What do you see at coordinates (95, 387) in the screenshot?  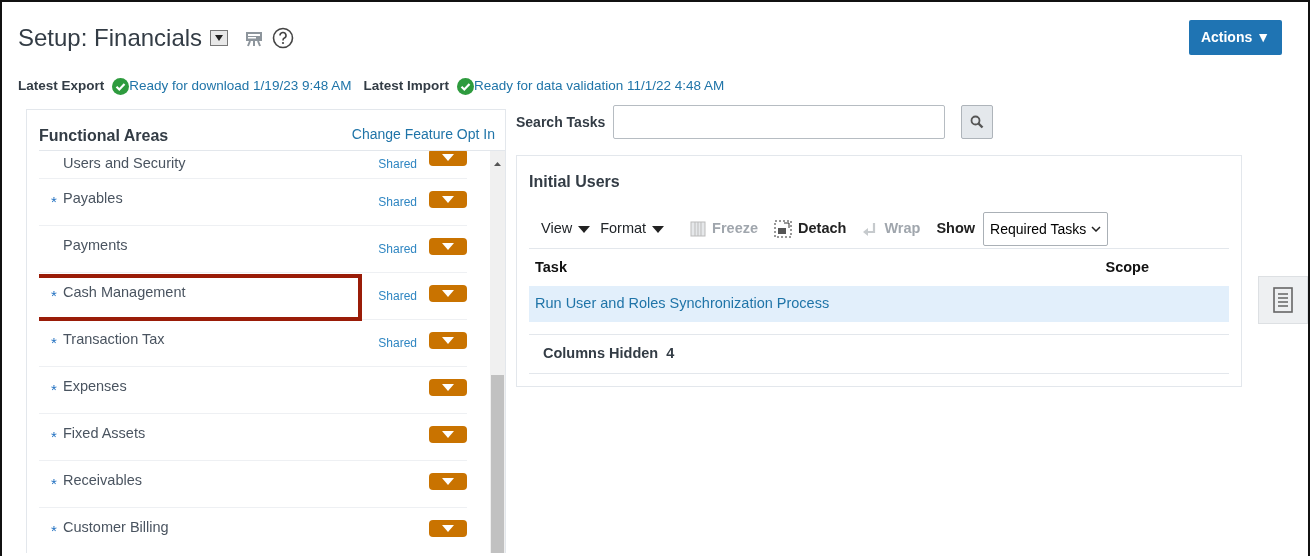 I see `area-name: Expenses` at bounding box center [95, 387].